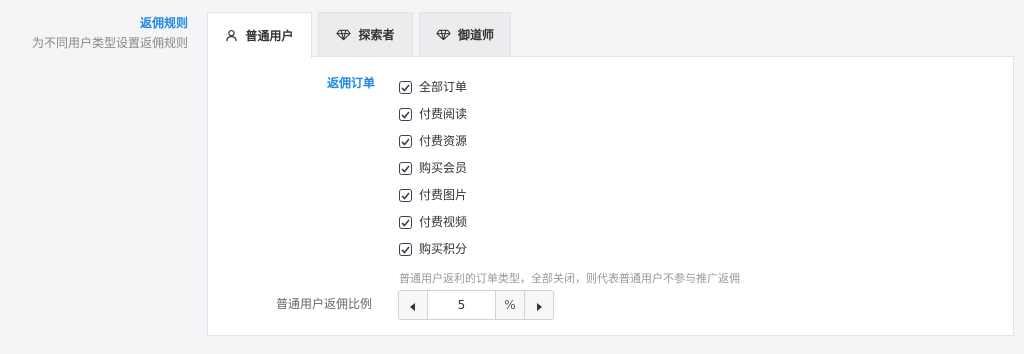 This screenshot has height=354, width=1024. What do you see at coordinates (443, 222) in the screenshot?
I see `checkbox-label: 付费视频` at bounding box center [443, 222].